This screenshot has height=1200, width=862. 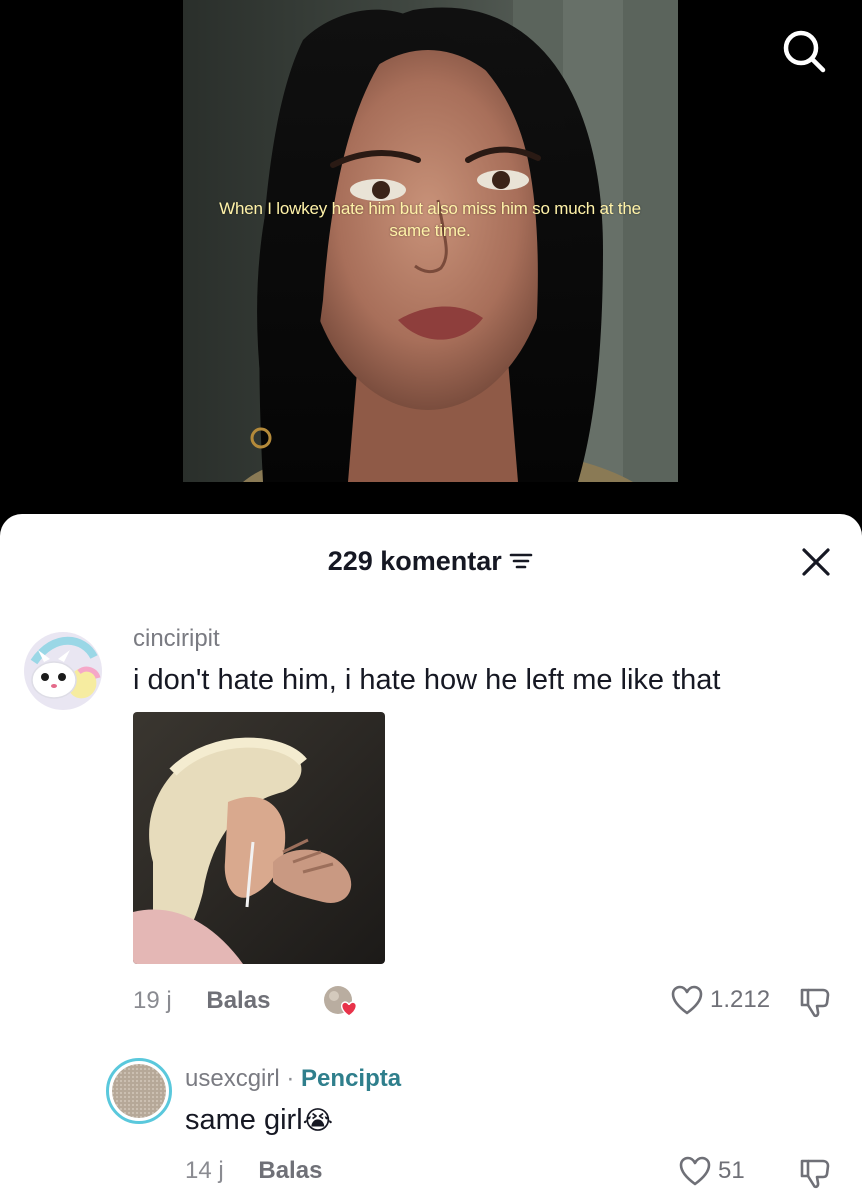 I want to click on reply-time: 14 j, so click(x=204, y=1170).